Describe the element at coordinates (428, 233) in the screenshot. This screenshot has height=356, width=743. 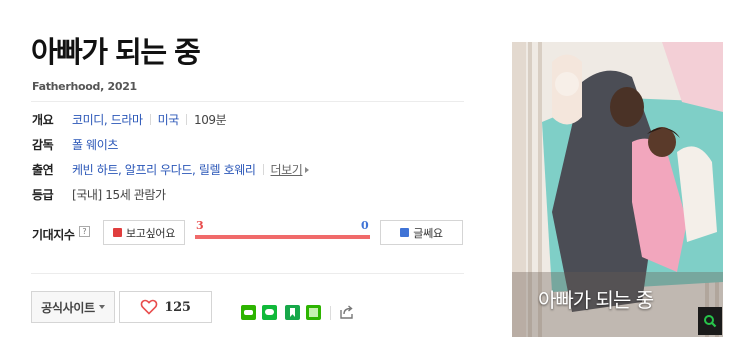
I see `not-sure-label: 글쎄요` at that location.